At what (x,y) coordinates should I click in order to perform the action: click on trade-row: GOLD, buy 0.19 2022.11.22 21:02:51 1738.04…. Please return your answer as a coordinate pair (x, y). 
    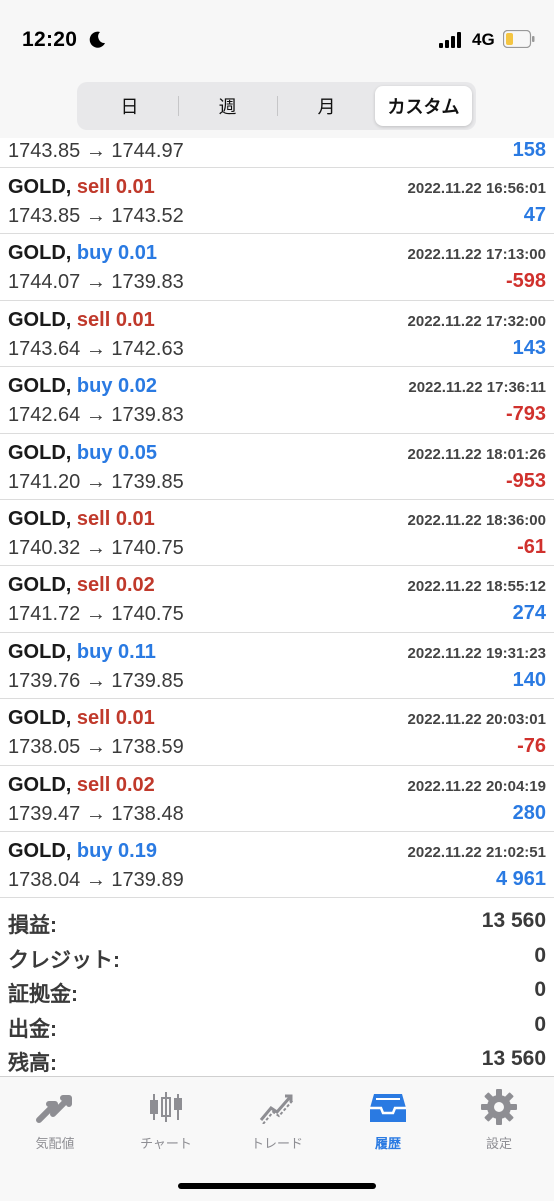
    Looking at the image, I should click on (277, 865).